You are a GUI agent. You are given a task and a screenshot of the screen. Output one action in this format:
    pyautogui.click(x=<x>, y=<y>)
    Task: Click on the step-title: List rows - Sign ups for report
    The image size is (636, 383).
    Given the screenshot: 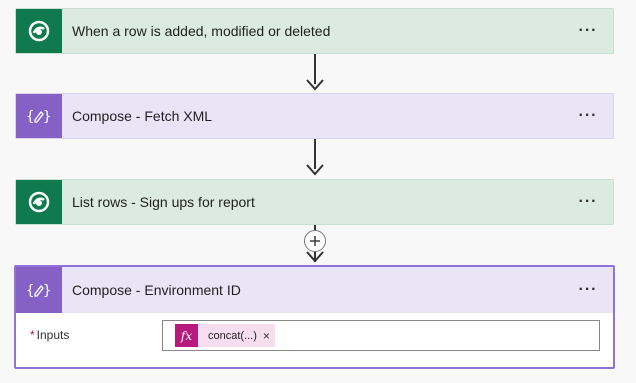 What is the action you would take?
    pyautogui.click(x=163, y=202)
    